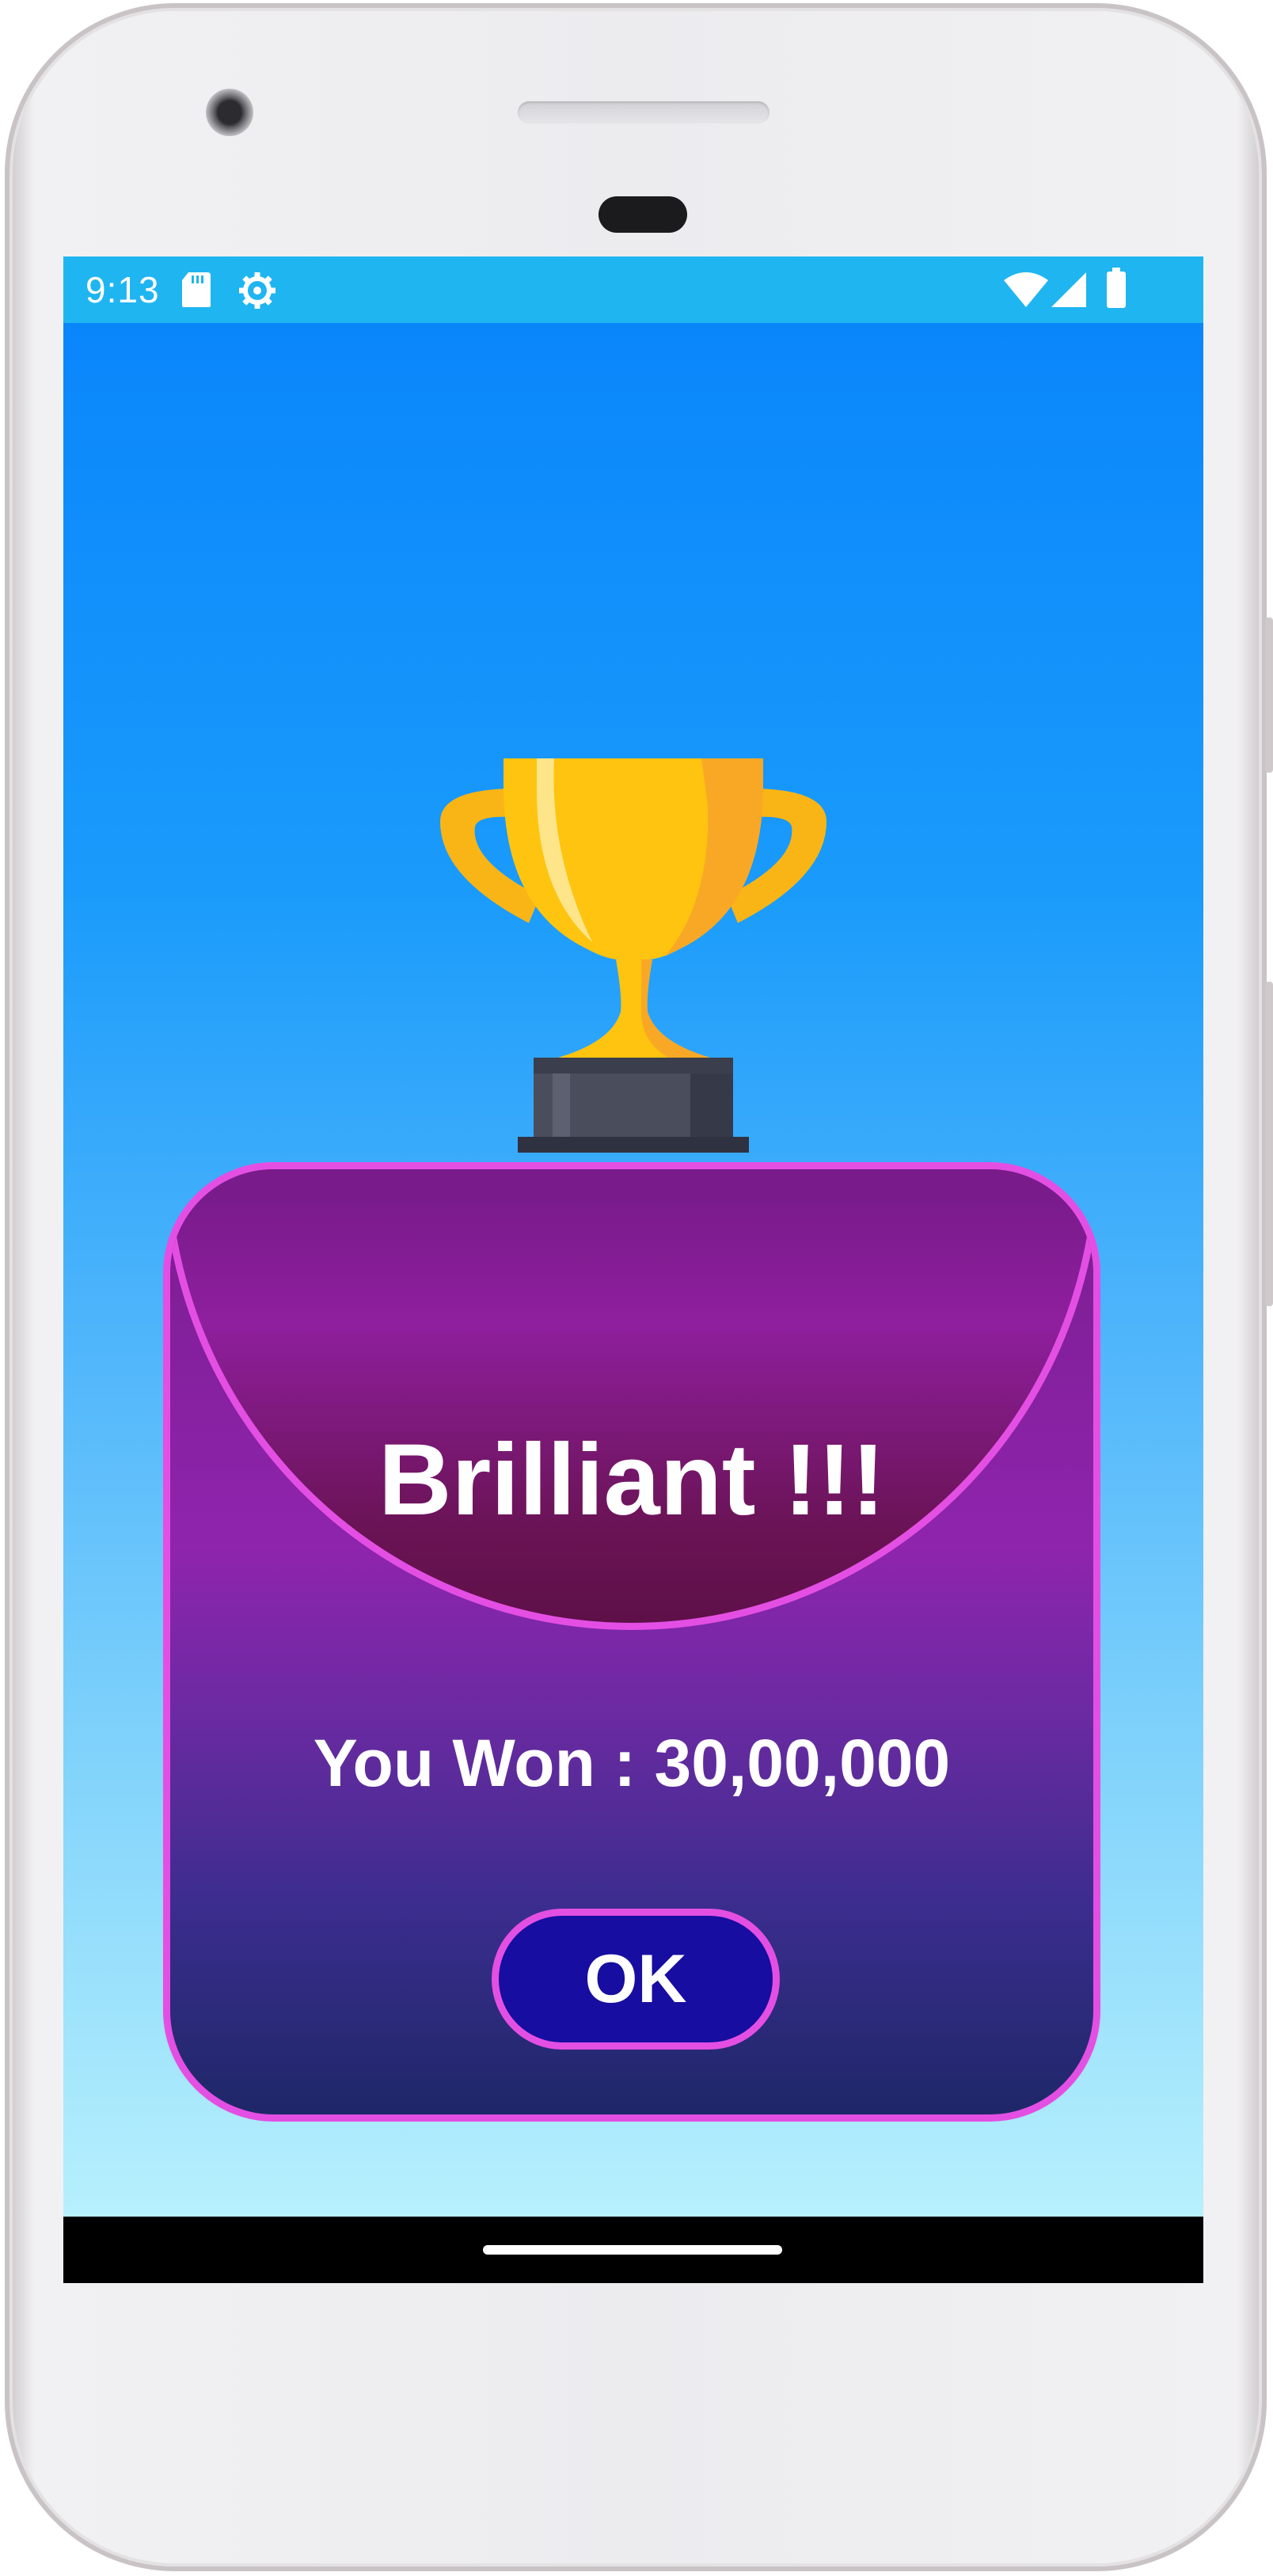 This screenshot has width=1273, height=2576. Describe the element at coordinates (642, 214) in the screenshot. I see `proximity-sensor` at that location.